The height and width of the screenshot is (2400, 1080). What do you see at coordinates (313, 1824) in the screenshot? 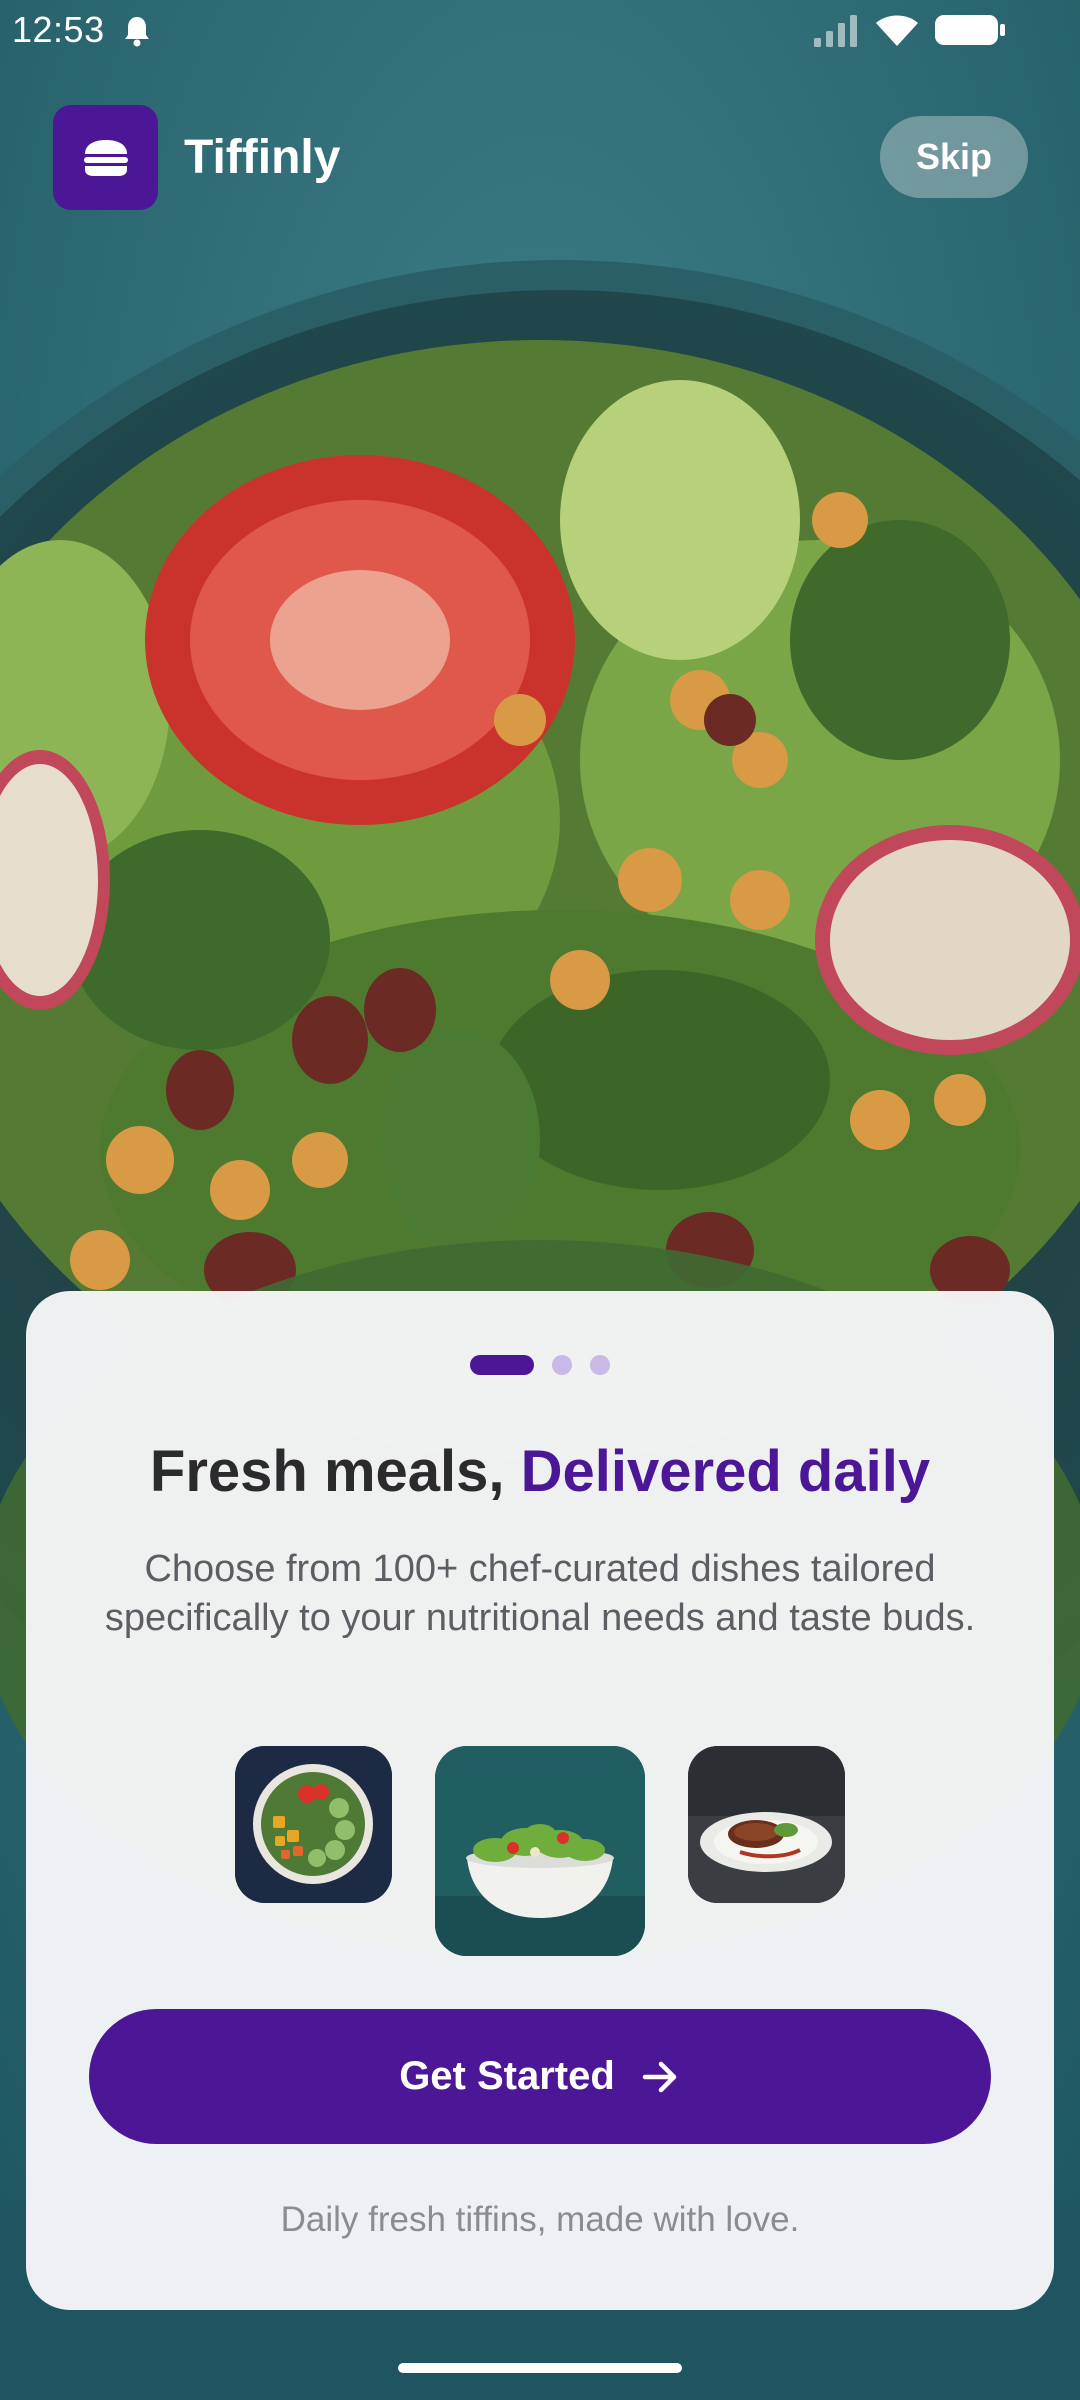
I see `veggie-bowl-image` at bounding box center [313, 1824].